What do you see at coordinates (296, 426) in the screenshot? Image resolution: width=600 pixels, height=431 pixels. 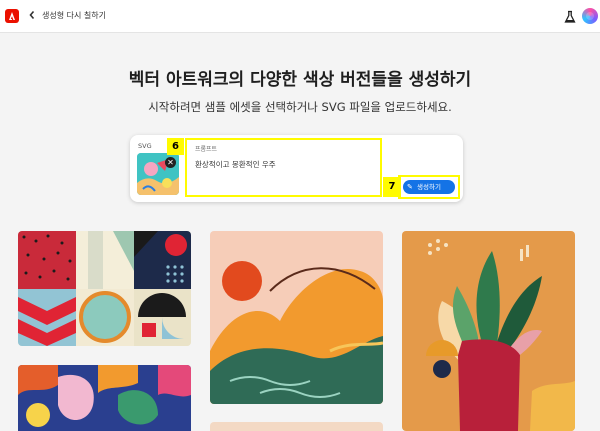 I see `gallery-item-more-artwork` at bounding box center [296, 426].